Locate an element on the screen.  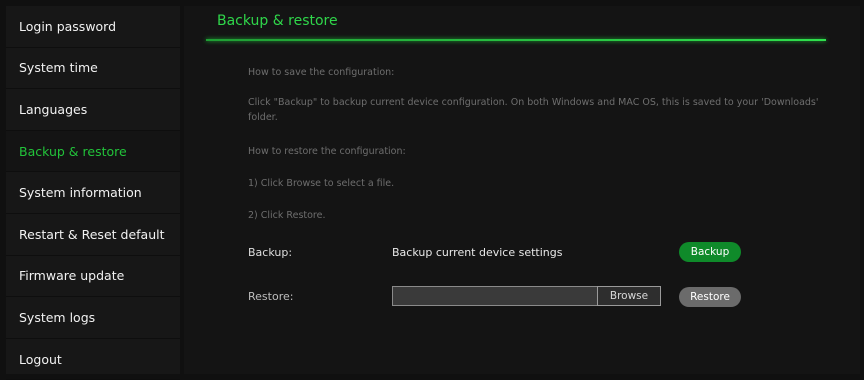
page-title: Backup & restore is located at coordinates (277, 21).